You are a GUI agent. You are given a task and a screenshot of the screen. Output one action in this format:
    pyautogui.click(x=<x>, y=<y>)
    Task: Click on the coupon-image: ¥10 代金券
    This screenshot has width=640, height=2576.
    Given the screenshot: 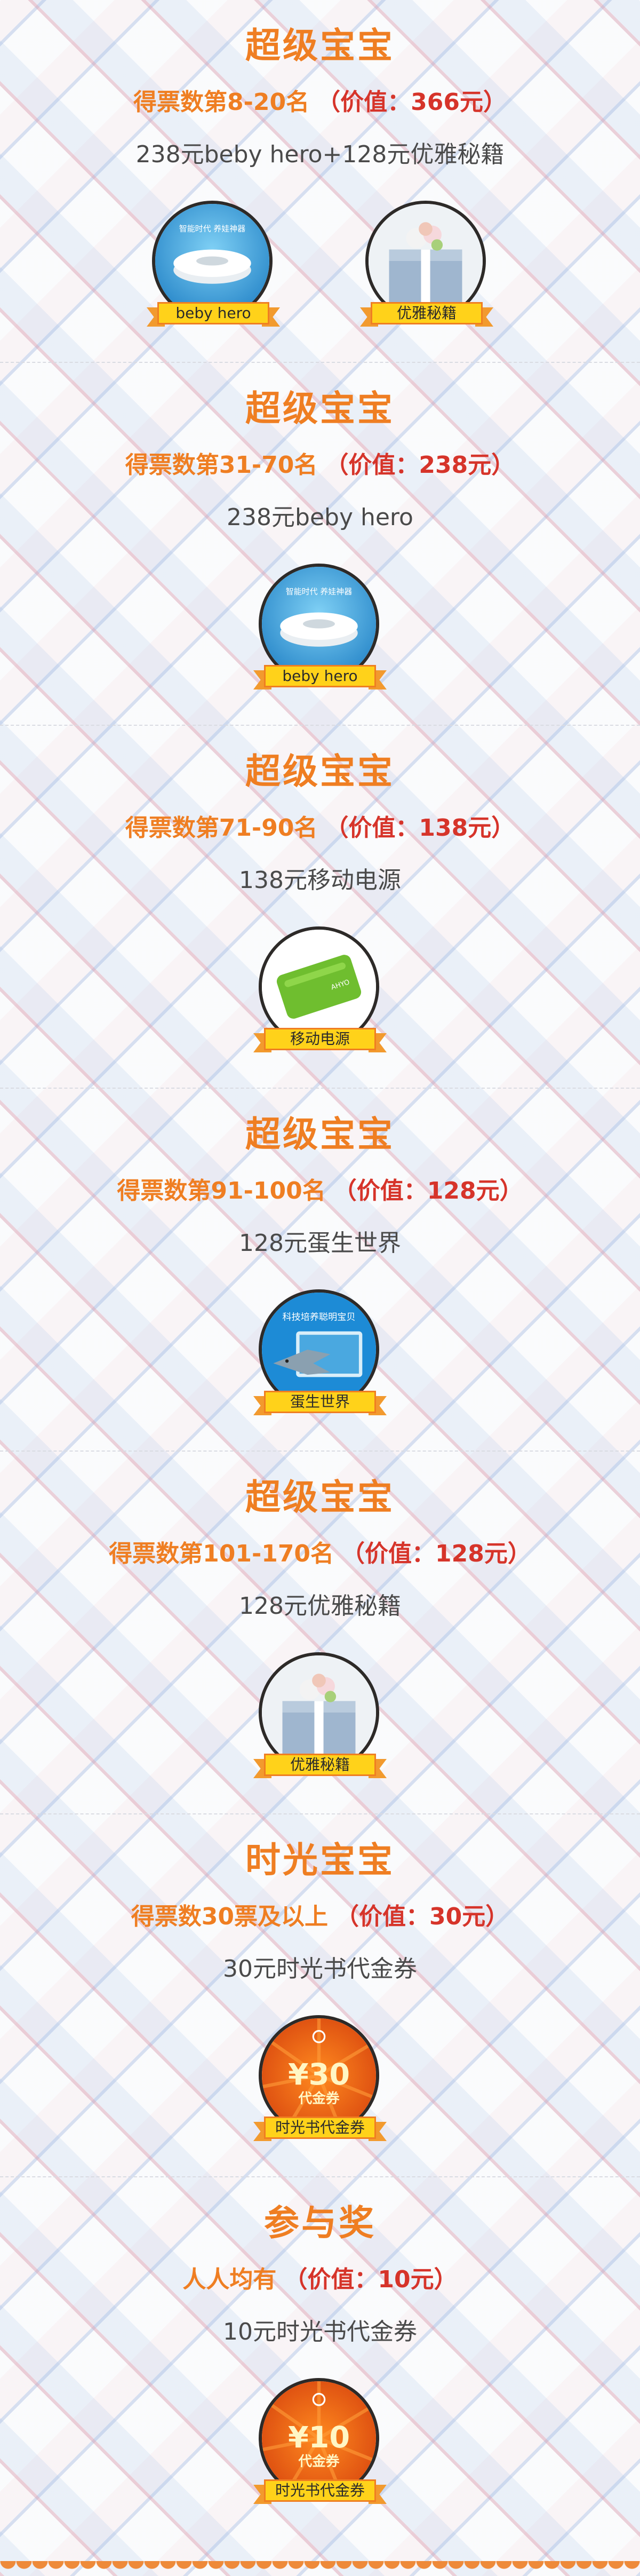 What is the action you would take?
    pyautogui.click(x=319, y=2438)
    